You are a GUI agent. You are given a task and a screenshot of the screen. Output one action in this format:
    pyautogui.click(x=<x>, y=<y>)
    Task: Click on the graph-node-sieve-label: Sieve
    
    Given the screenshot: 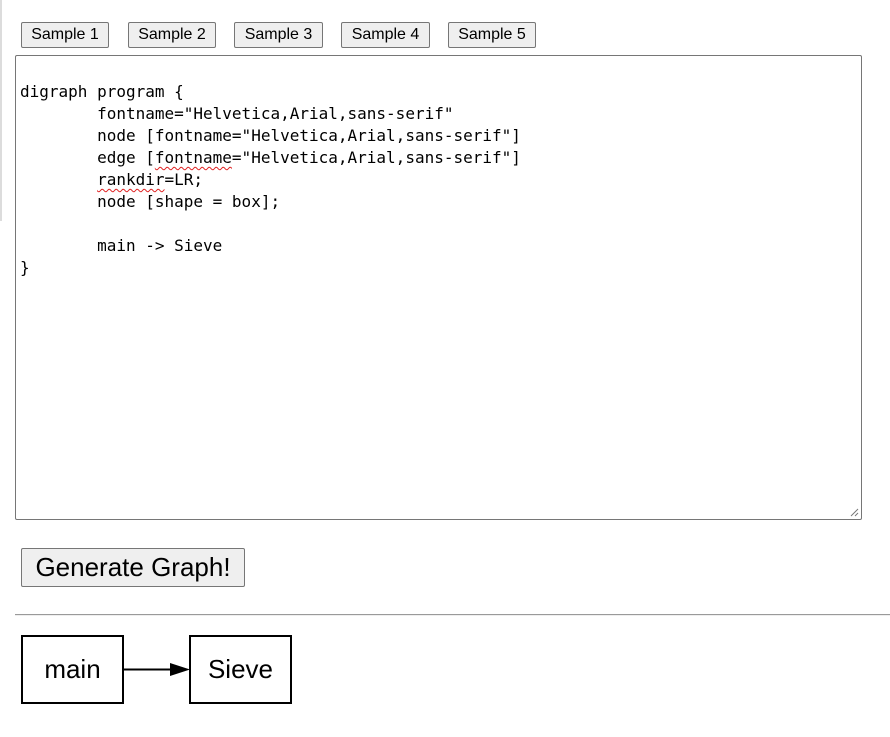 What is the action you would take?
    pyautogui.click(x=240, y=669)
    